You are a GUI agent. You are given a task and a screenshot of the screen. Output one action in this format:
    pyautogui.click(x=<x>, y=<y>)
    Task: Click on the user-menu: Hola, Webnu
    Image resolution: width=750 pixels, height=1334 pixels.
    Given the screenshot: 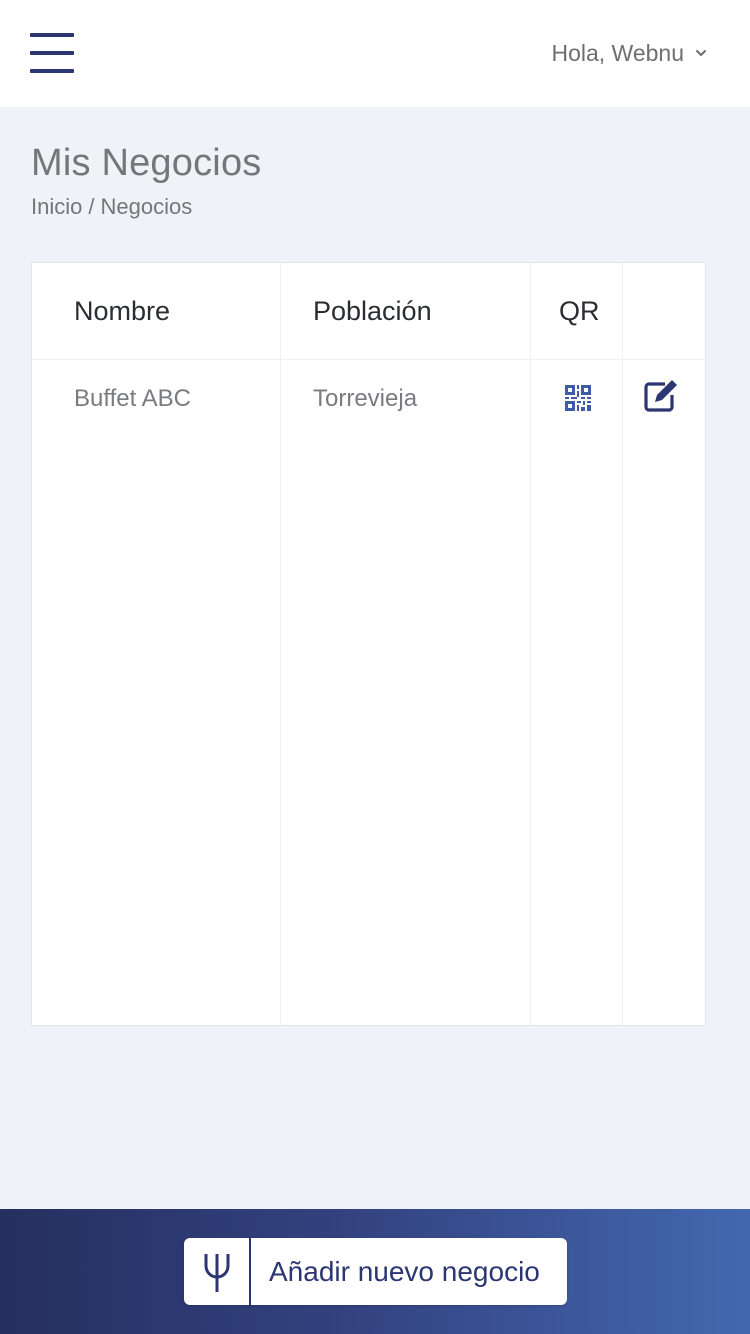 What is the action you would take?
    pyautogui.click(x=629, y=53)
    